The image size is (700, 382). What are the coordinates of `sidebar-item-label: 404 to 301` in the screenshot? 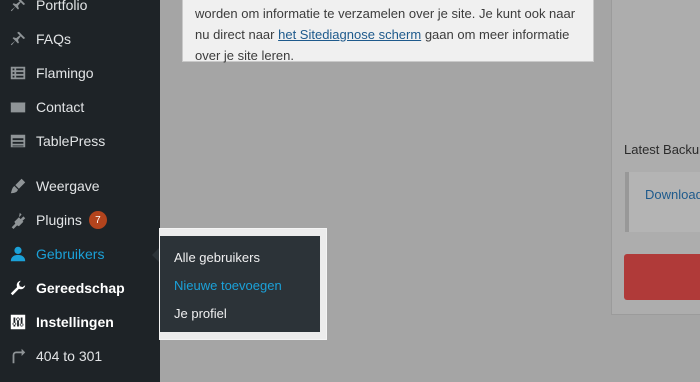 It's located at (69, 356).